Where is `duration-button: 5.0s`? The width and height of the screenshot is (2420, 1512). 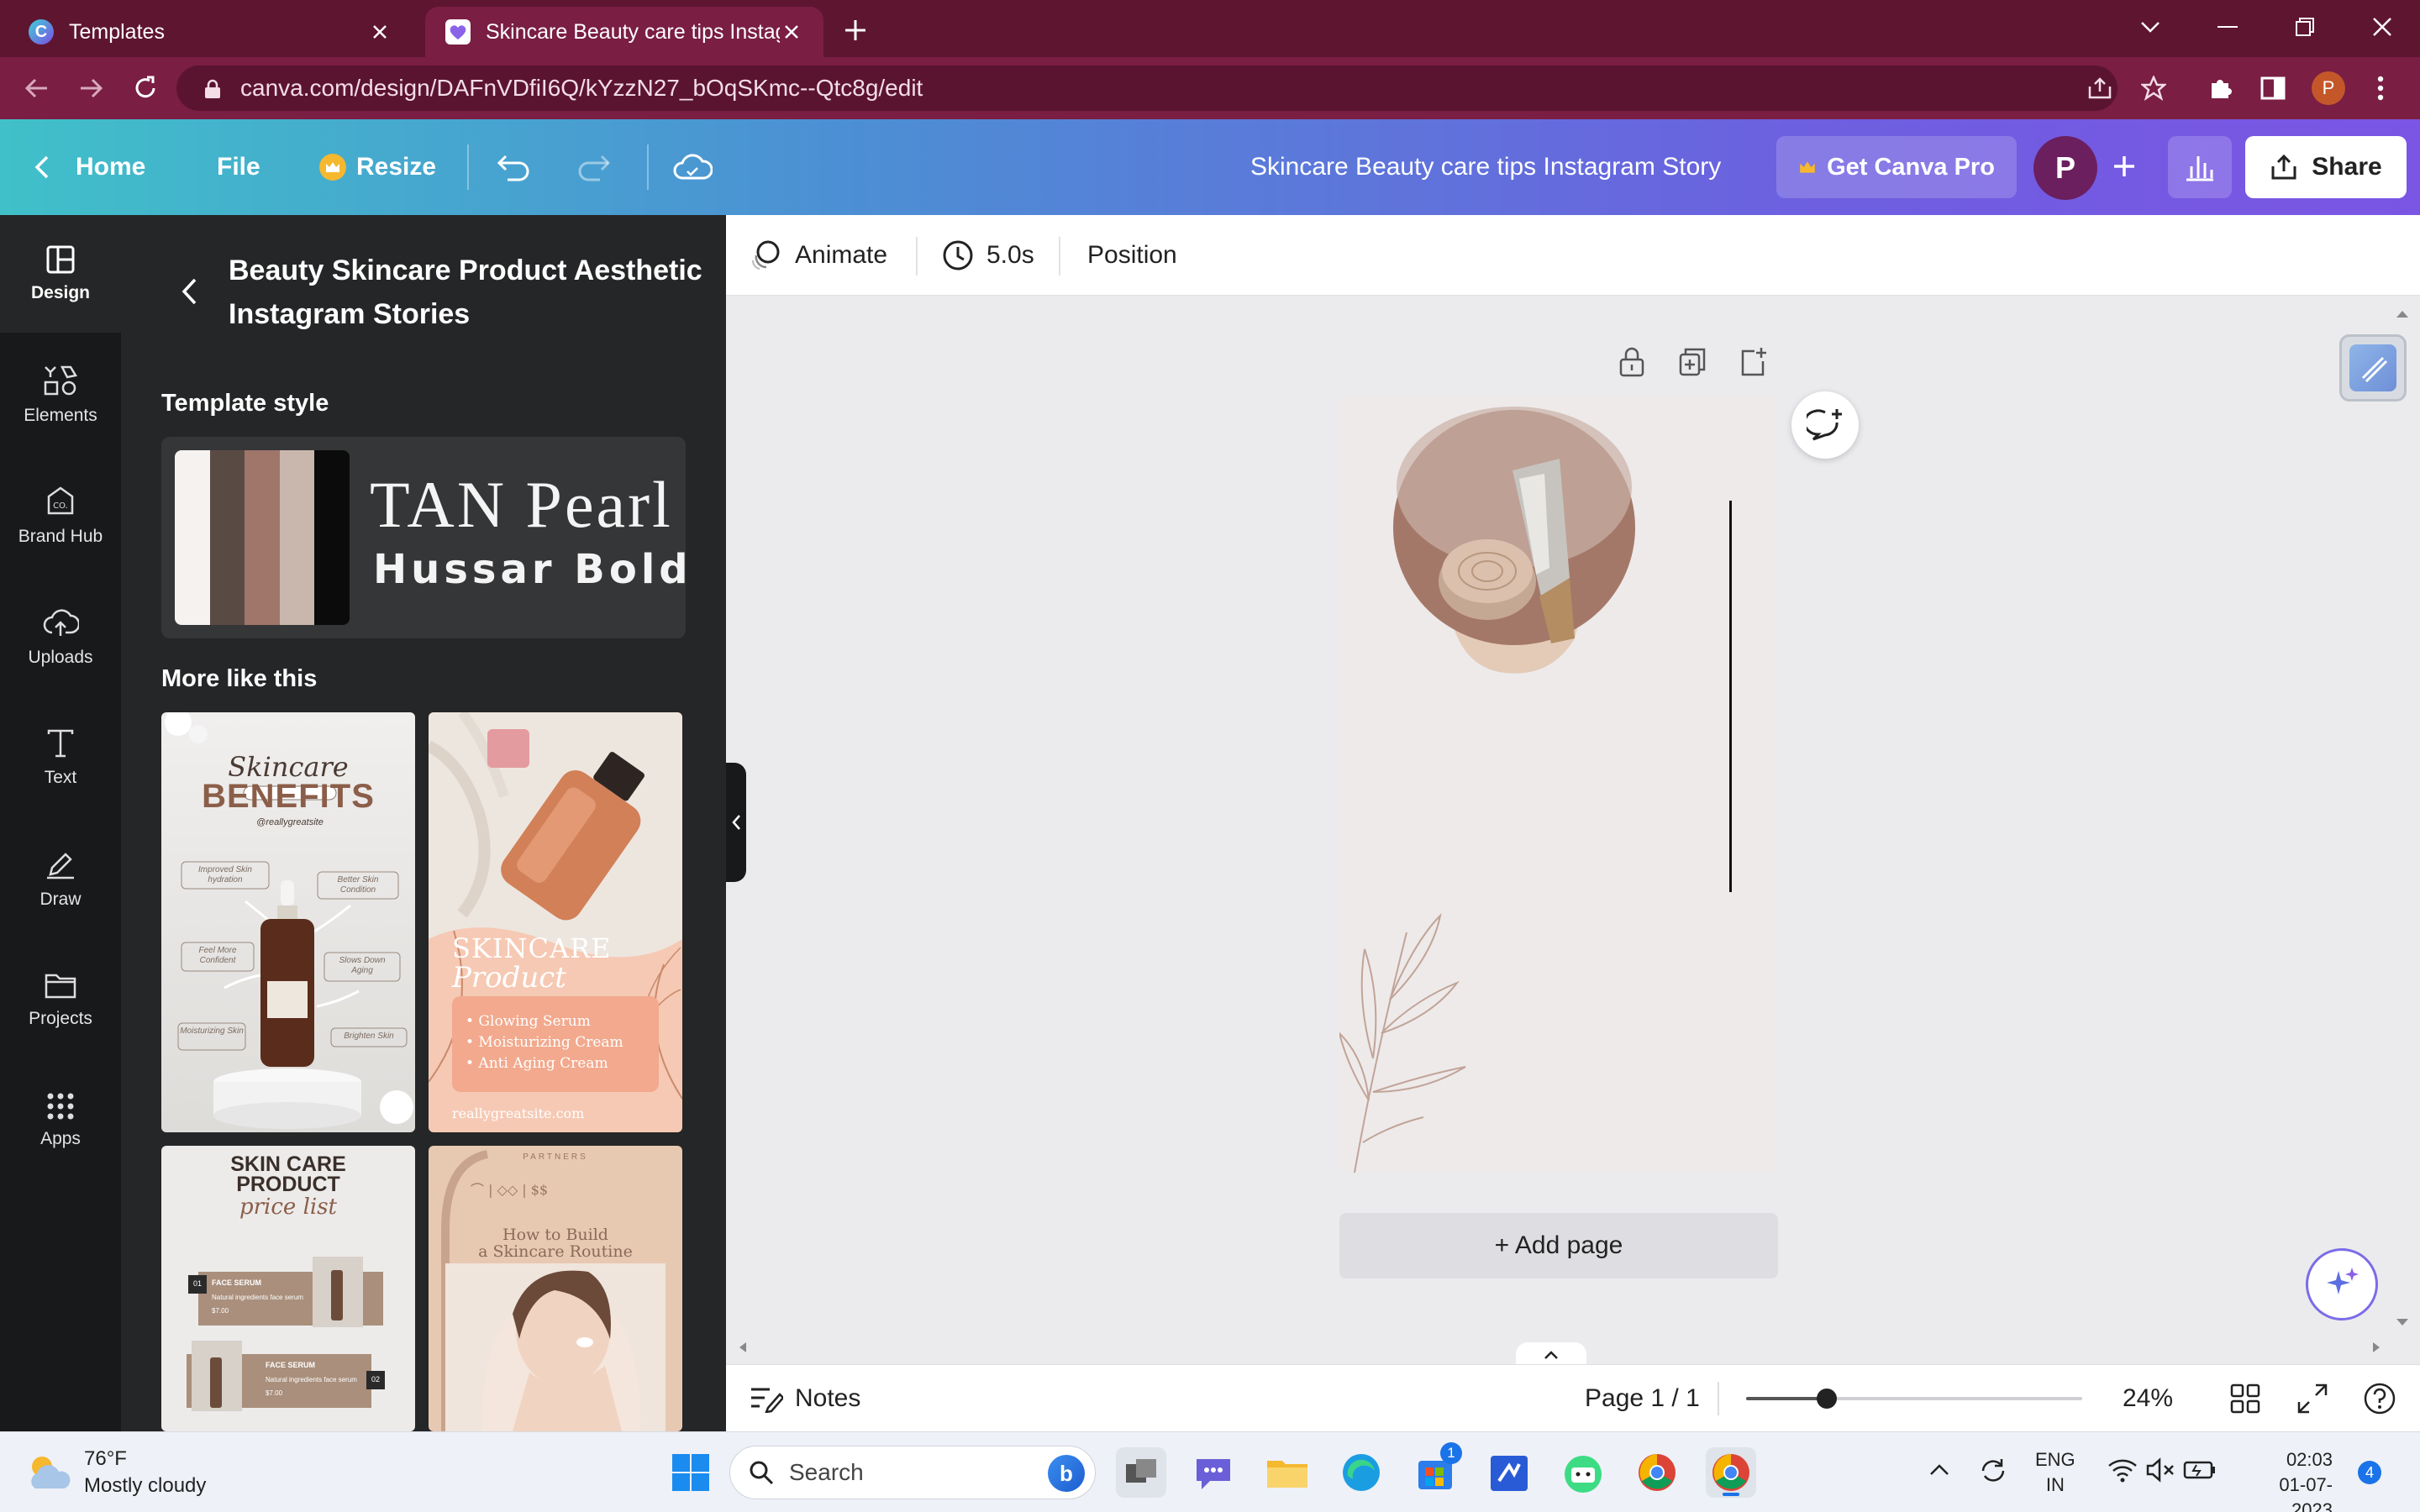 duration-button: 5.0s is located at coordinates (988, 255).